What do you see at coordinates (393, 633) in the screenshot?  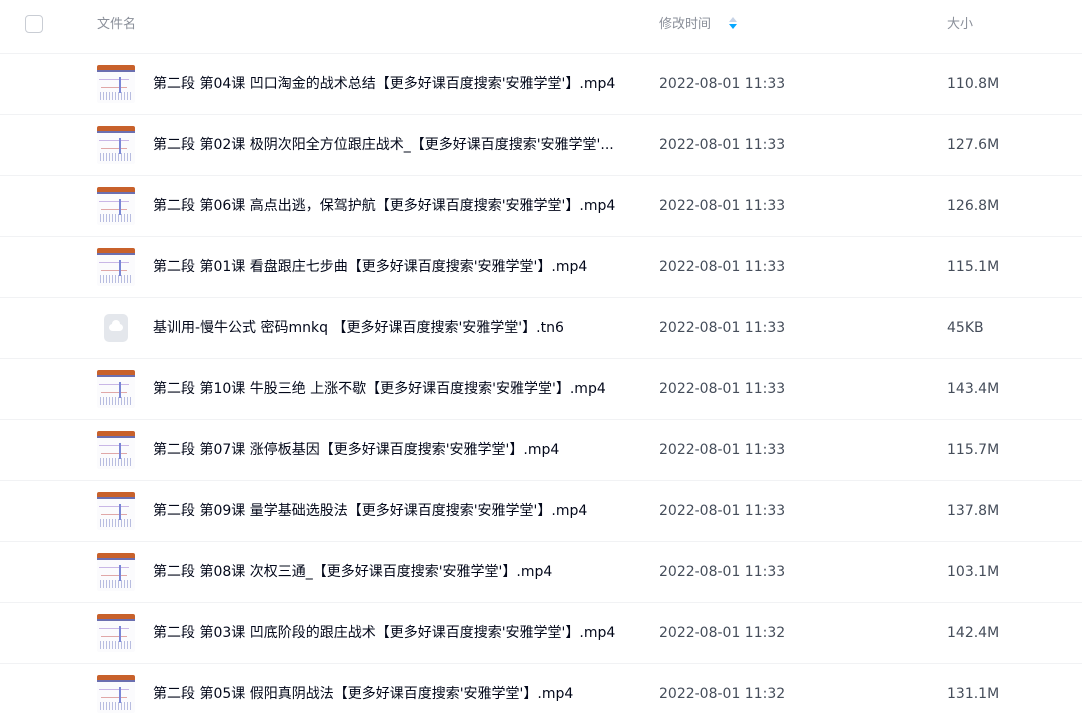 I see `file-name: 第二段 第03课 凹底阶段的跟庄战术【更多好课百度搜索'安雅学堂'】.mp4` at bounding box center [393, 633].